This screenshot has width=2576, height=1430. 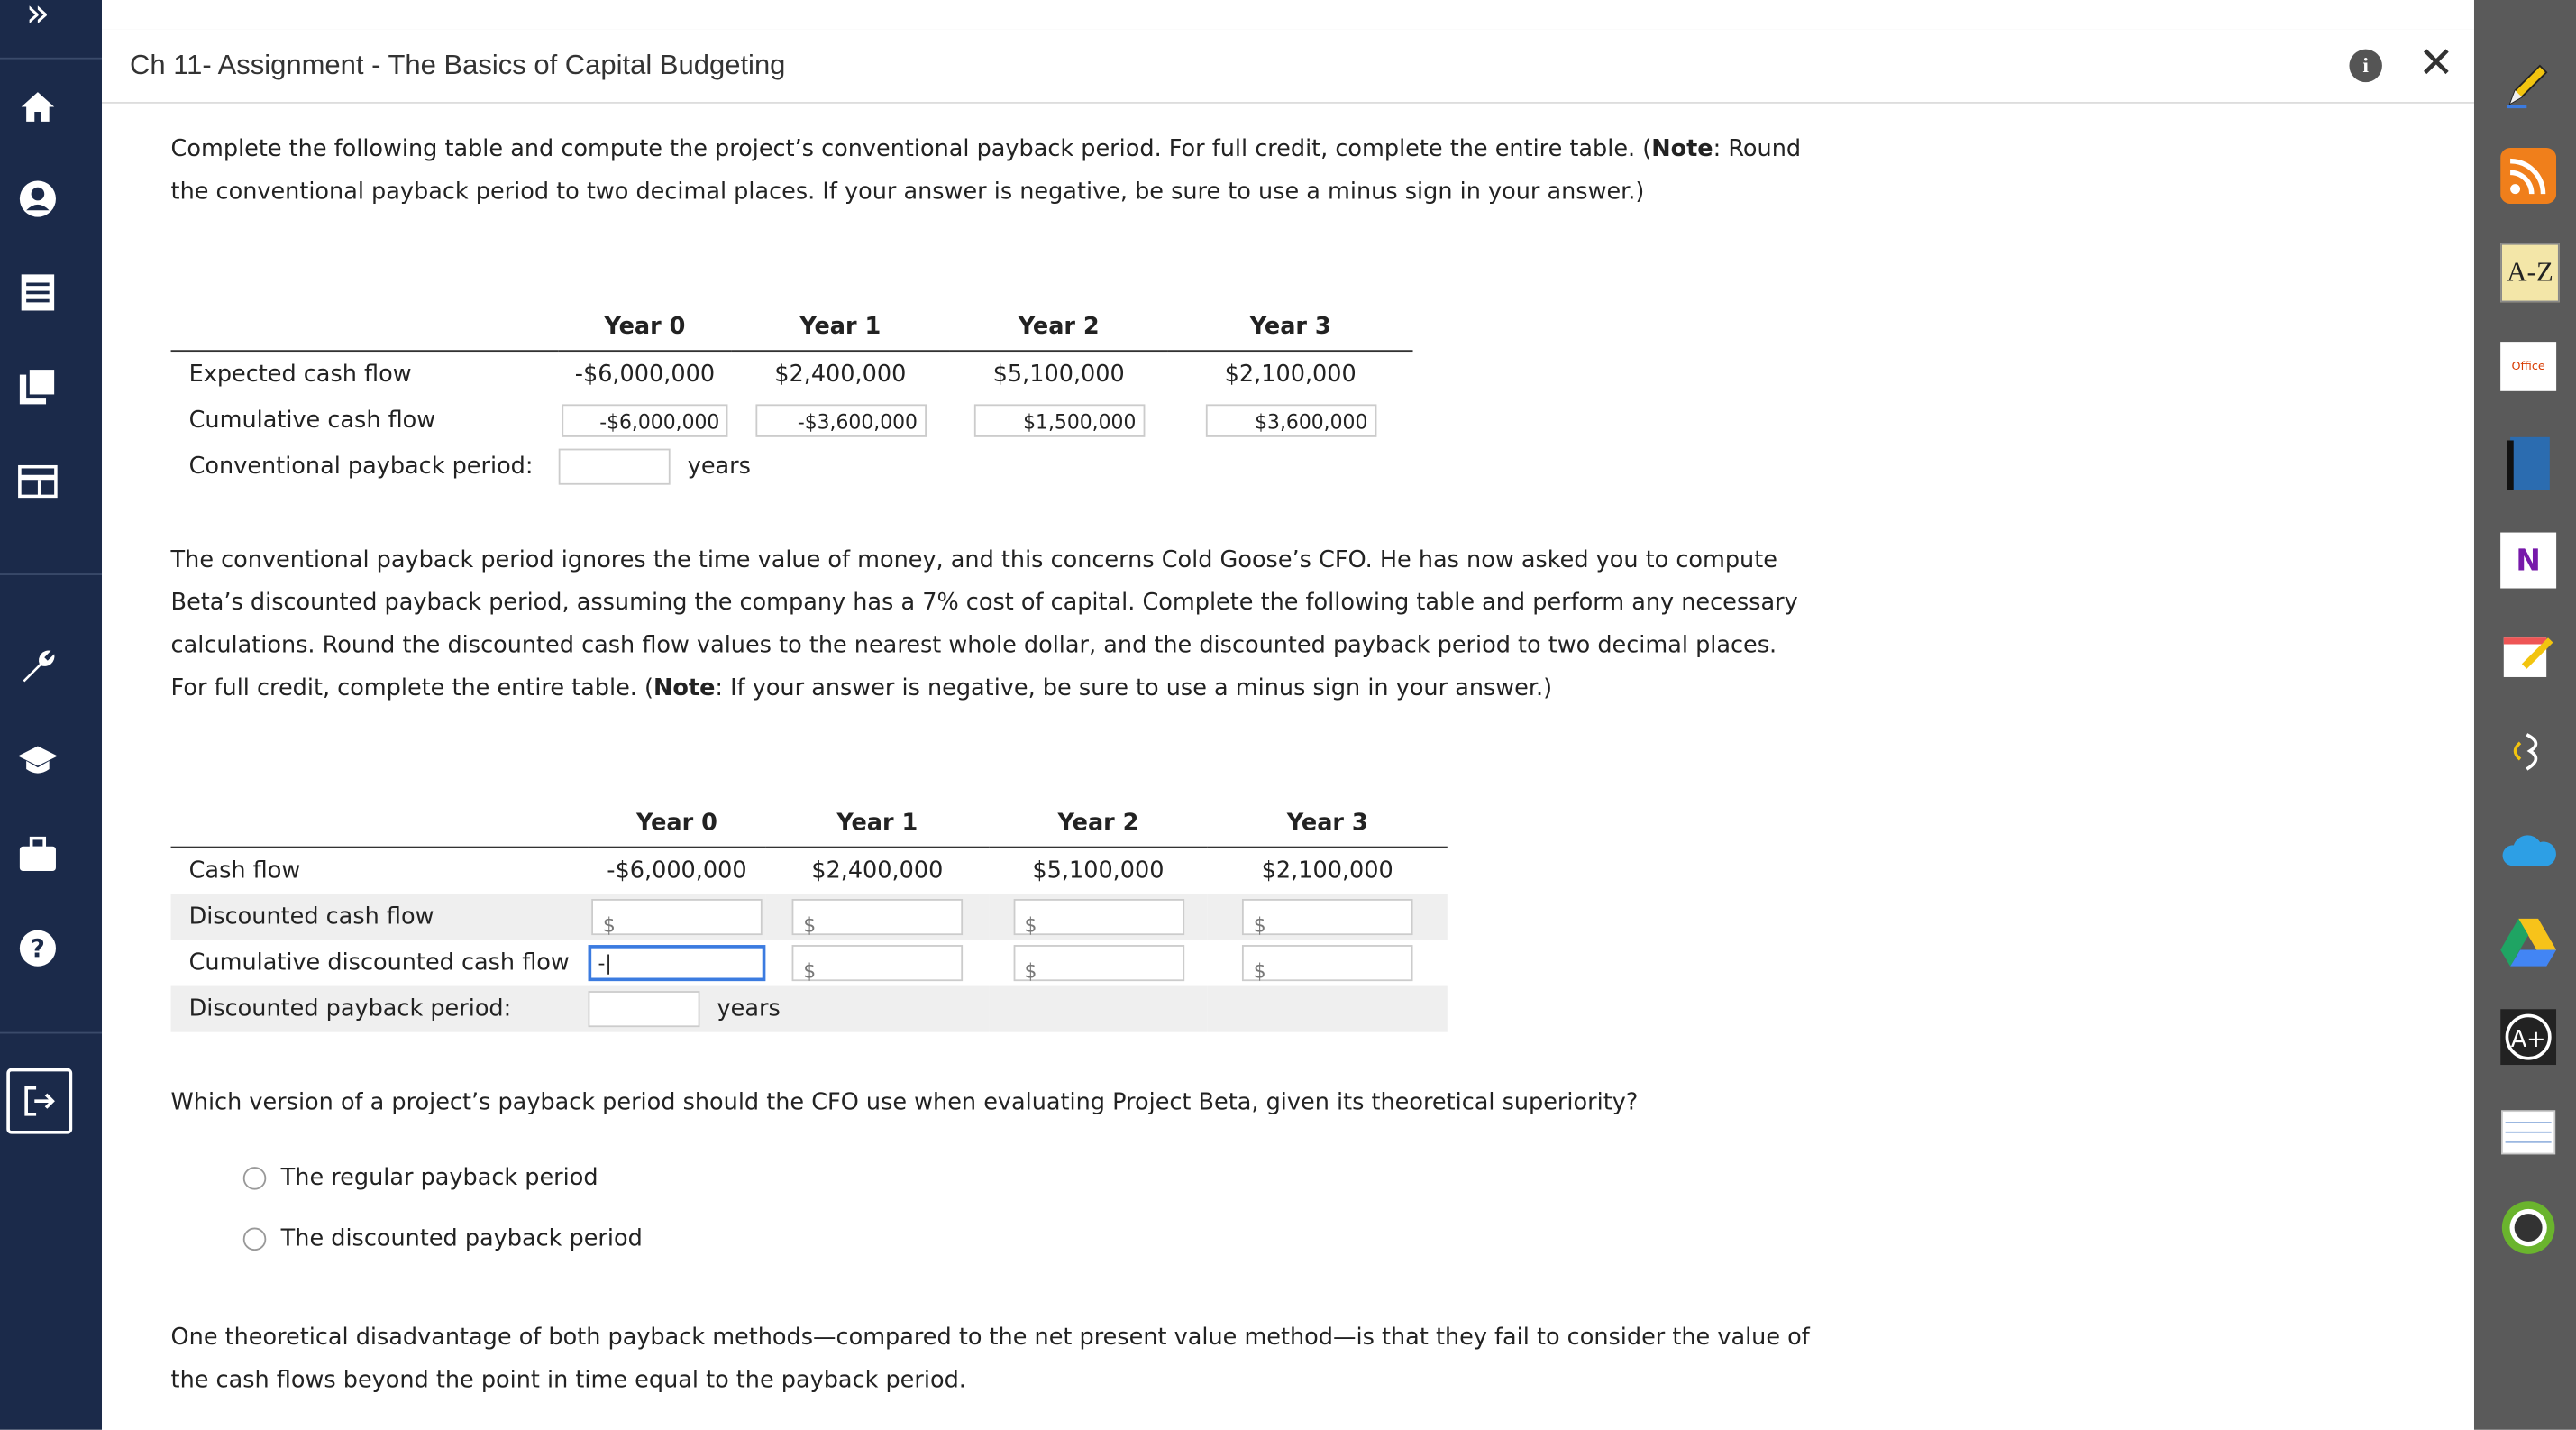 I want to click on readspeaker-icon, so click(x=2528, y=751).